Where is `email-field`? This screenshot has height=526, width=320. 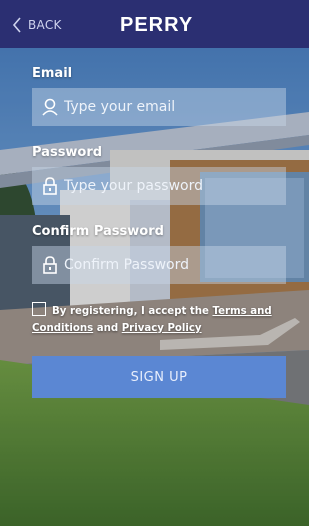 email-field is located at coordinates (159, 107).